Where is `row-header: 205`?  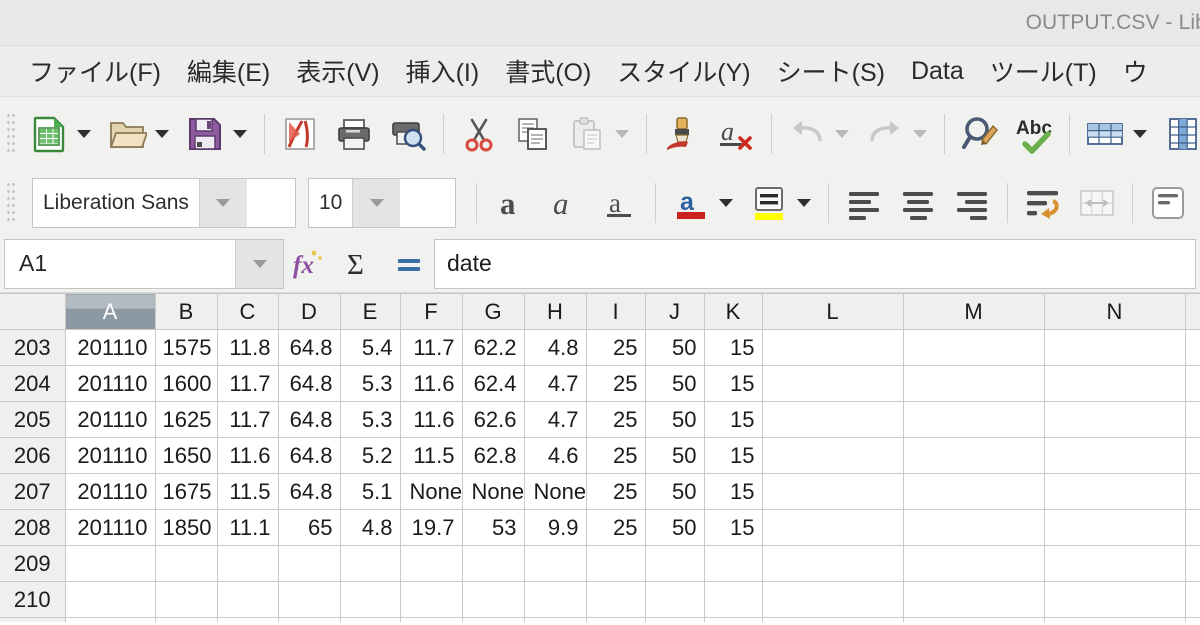 row-header: 205 is located at coordinates (33, 419).